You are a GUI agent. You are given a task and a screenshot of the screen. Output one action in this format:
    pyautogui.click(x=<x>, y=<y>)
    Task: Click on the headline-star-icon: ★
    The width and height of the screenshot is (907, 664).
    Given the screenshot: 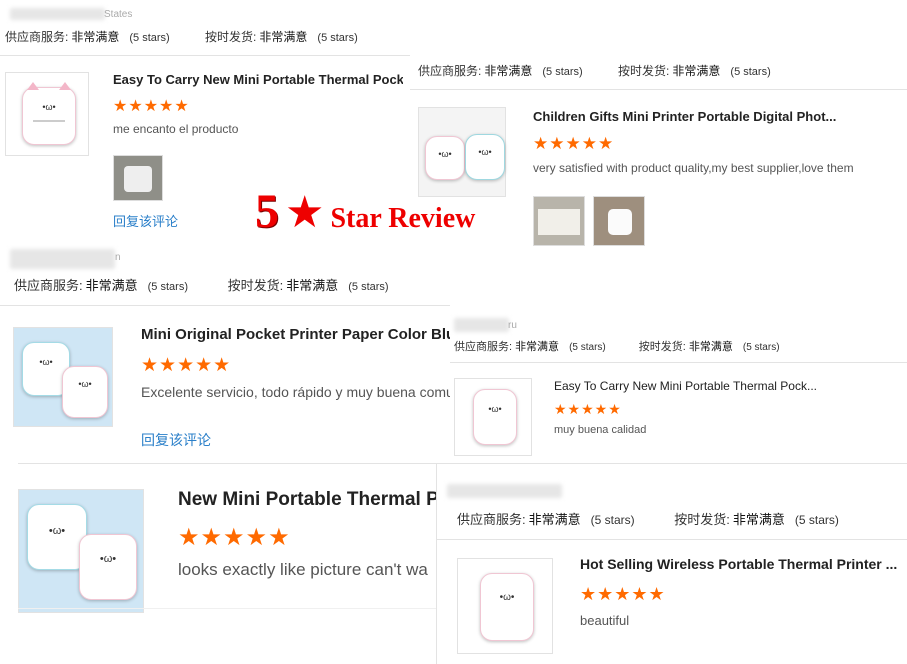 What is the action you would take?
    pyautogui.click(x=305, y=212)
    